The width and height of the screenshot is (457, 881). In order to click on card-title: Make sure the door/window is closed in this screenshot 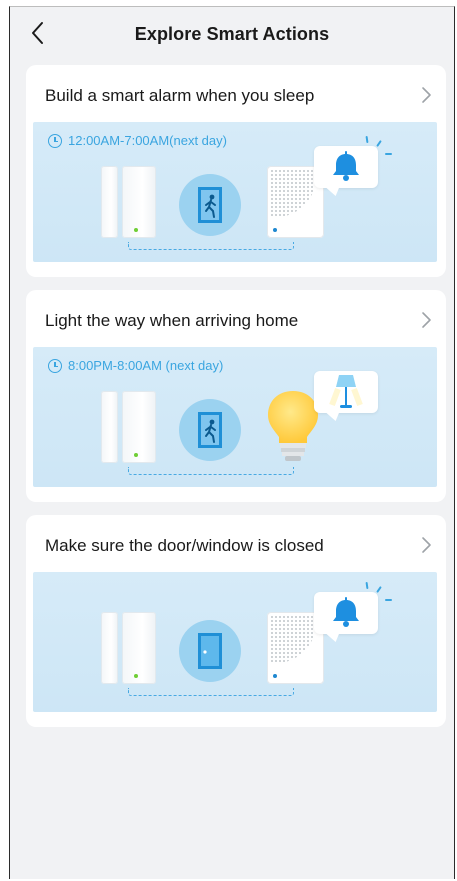, I will do `click(184, 545)`.